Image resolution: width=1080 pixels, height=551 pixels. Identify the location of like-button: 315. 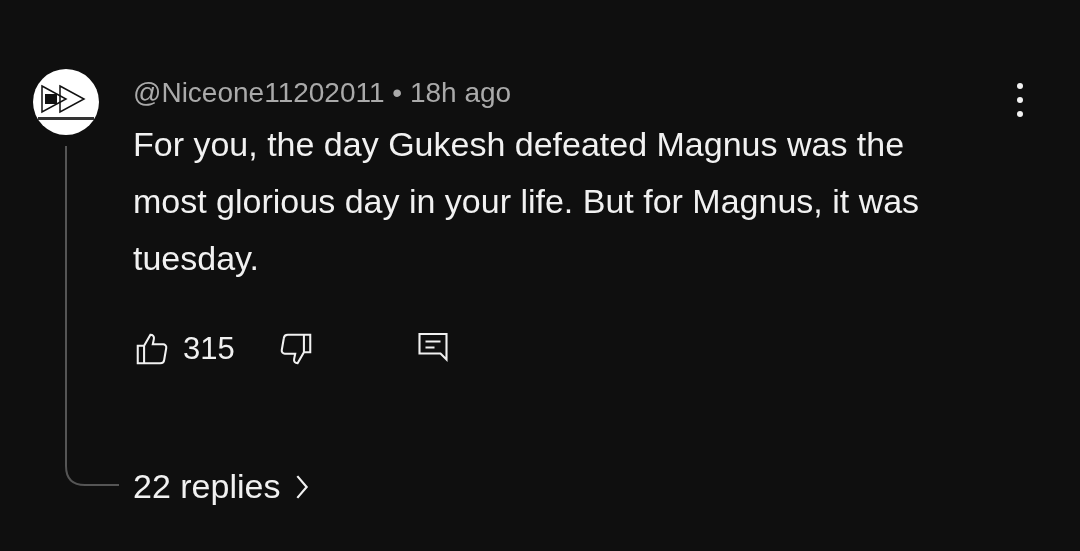
(184, 349).